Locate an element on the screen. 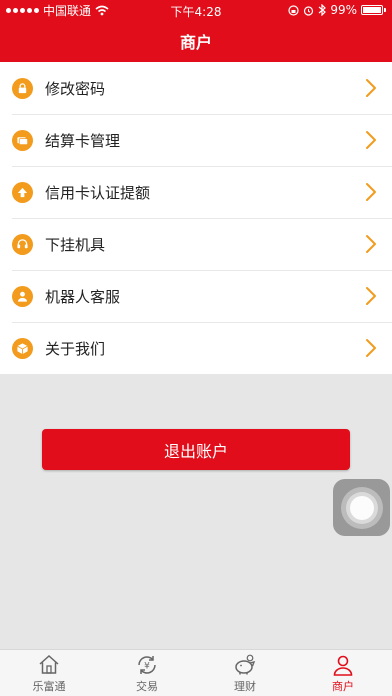 The image size is (392, 696). menu-item: 结算卡管理 is located at coordinates (196, 140).